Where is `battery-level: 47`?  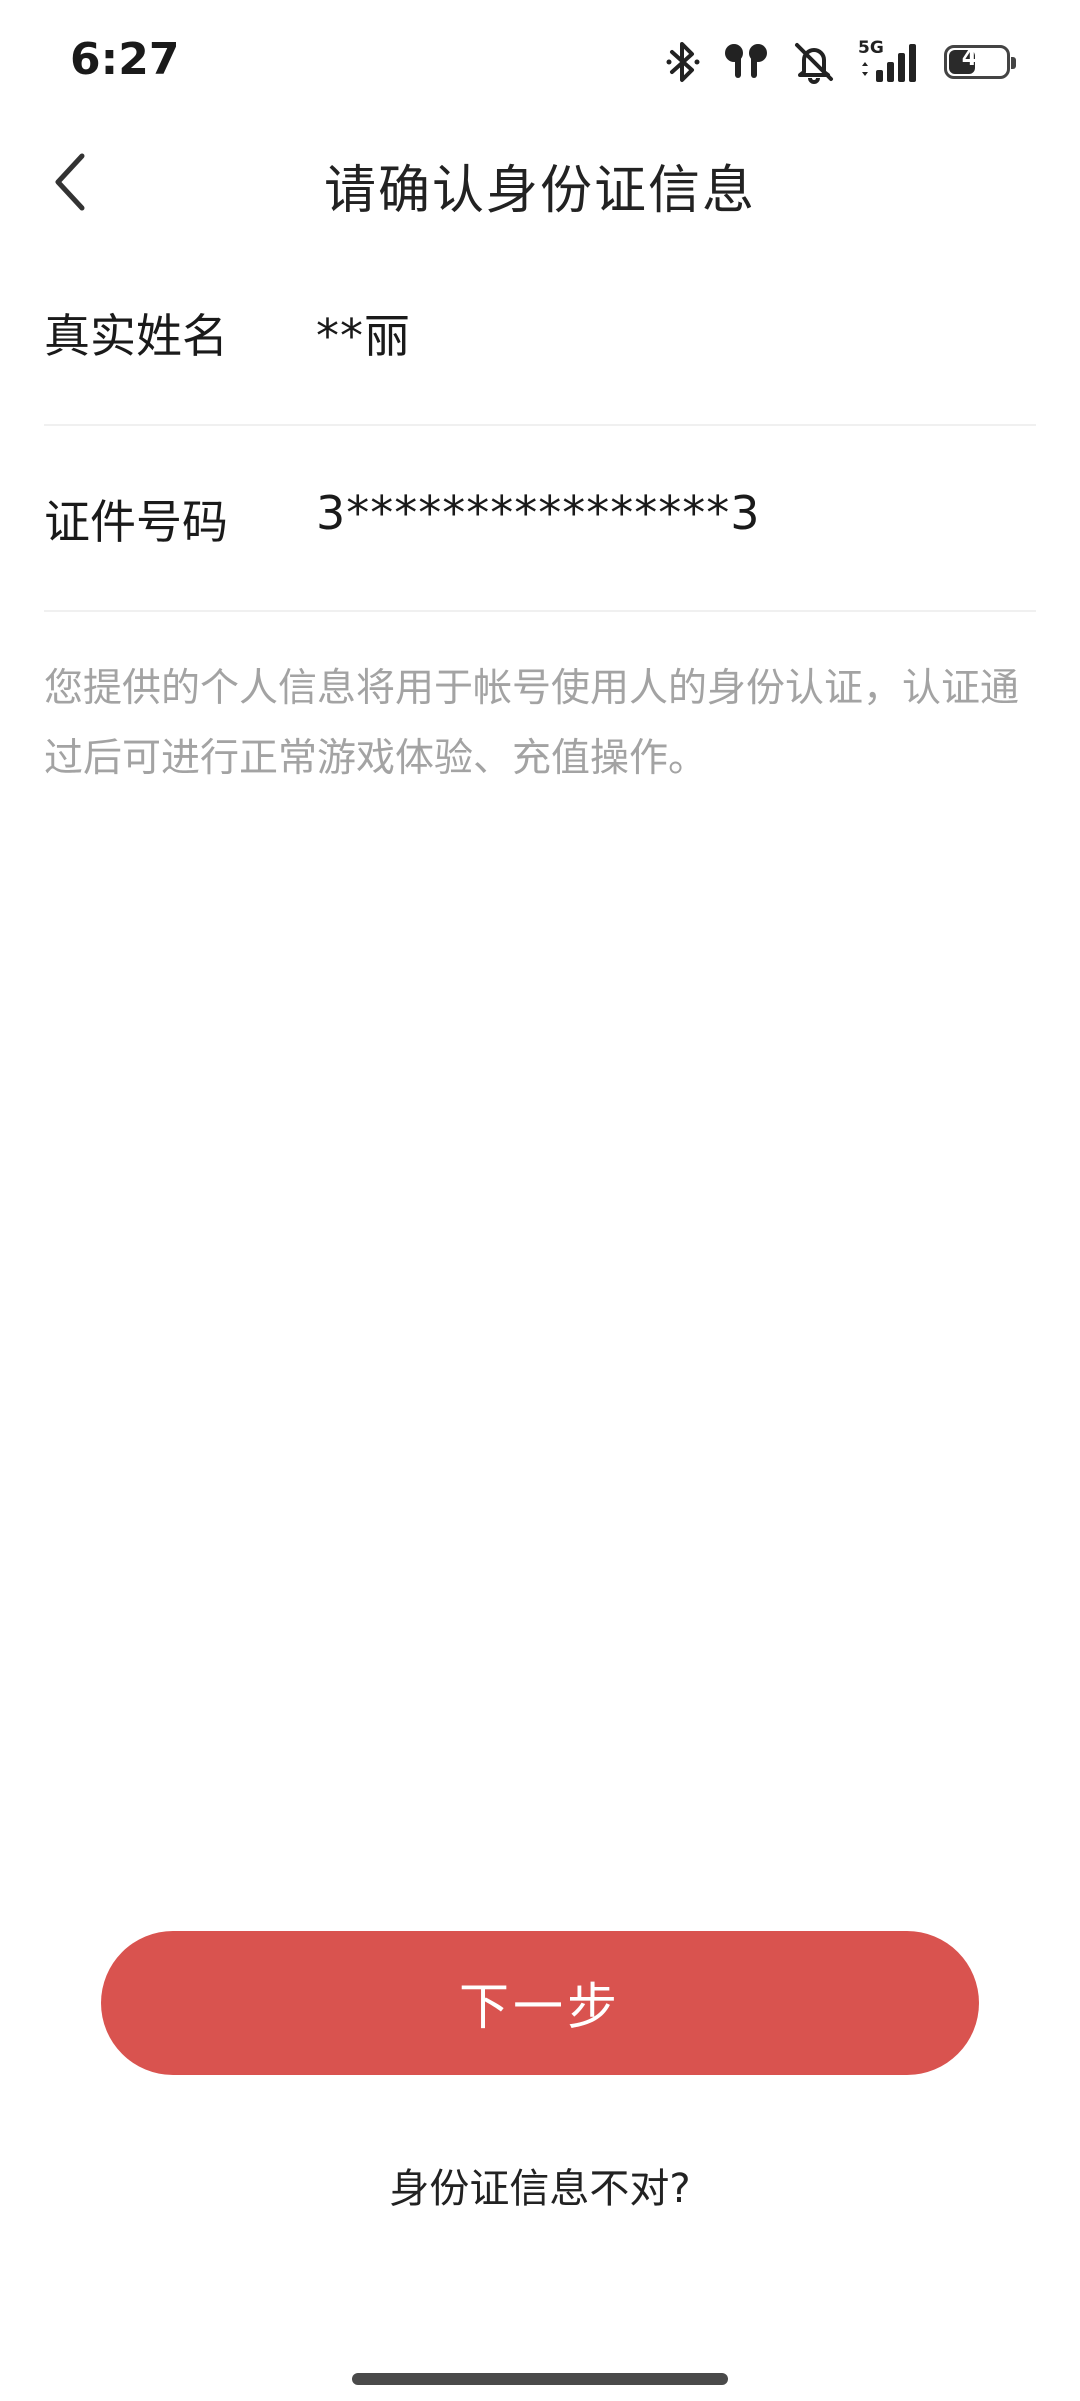 battery-level: 47 is located at coordinates (977, 58).